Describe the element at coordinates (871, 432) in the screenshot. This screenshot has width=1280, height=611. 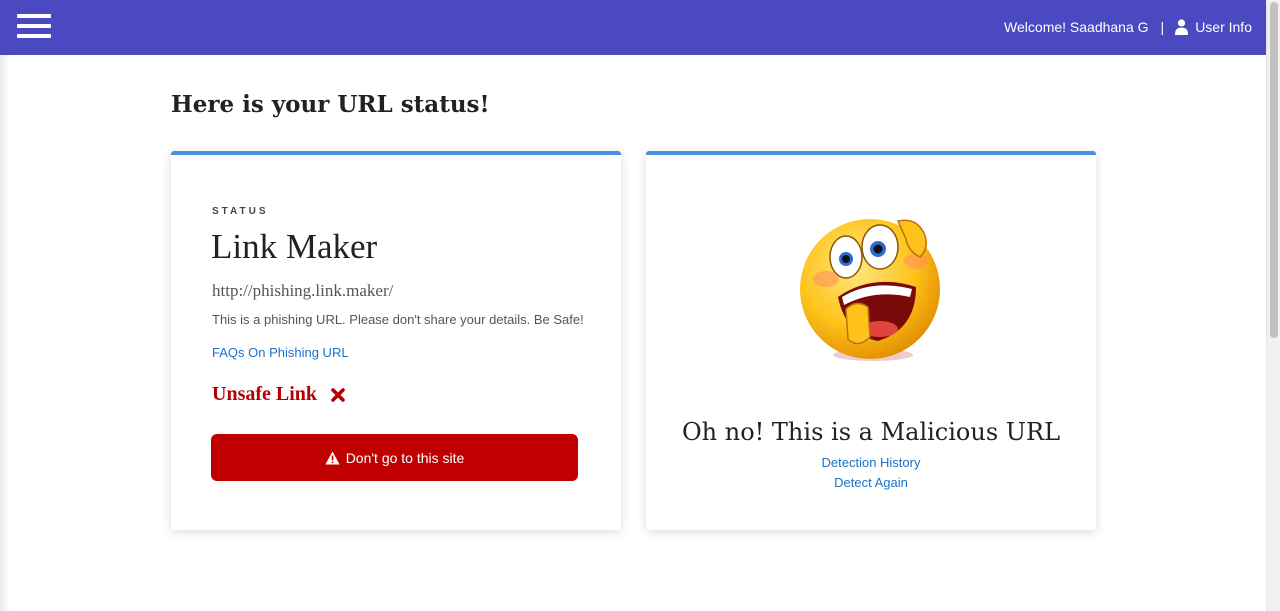
I see `malicious-url-message: Oh no! This is a Malicious URL` at that location.